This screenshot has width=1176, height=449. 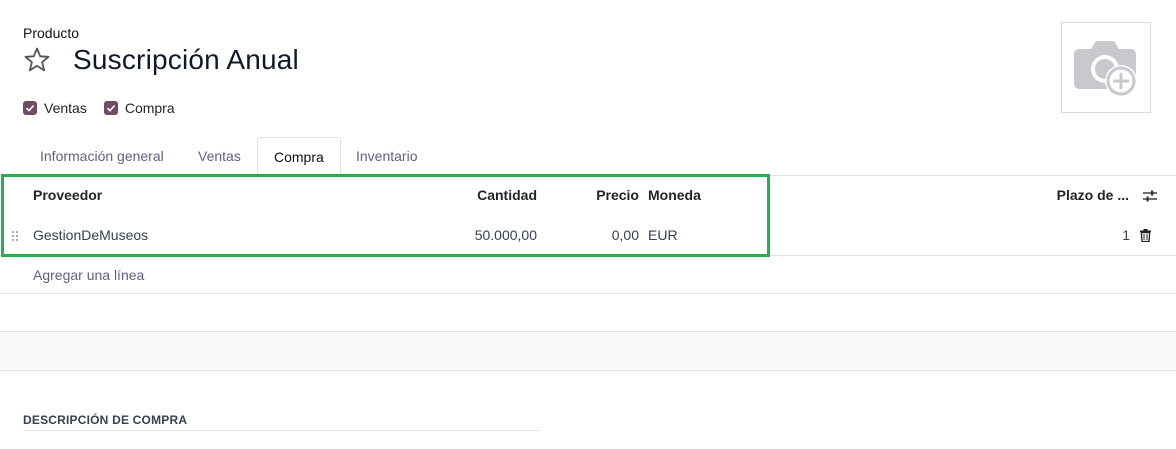 What do you see at coordinates (1150, 195) in the screenshot?
I see `column-options-icon` at bounding box center [1150, 195].